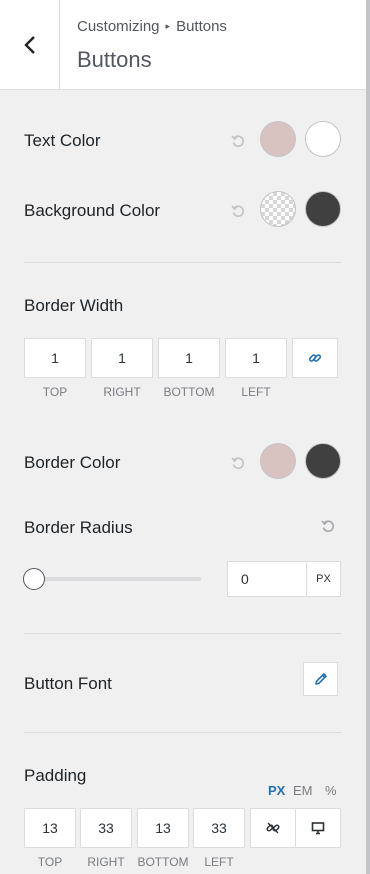 Image resolution: width=370 pixels, height=874 pixels. I want to click on border-width-link-button, so click(315, 358).